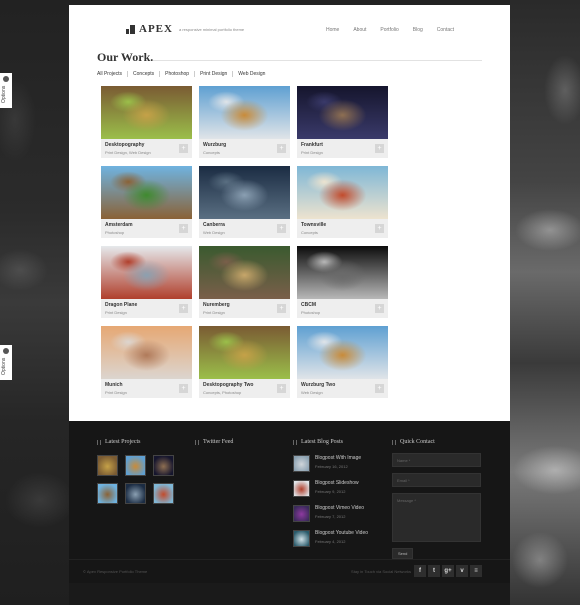  What do you see at coordinates (418, 30) in the screenshot?
I see `nav-blog: Blog` at bounding box center [418, 30].